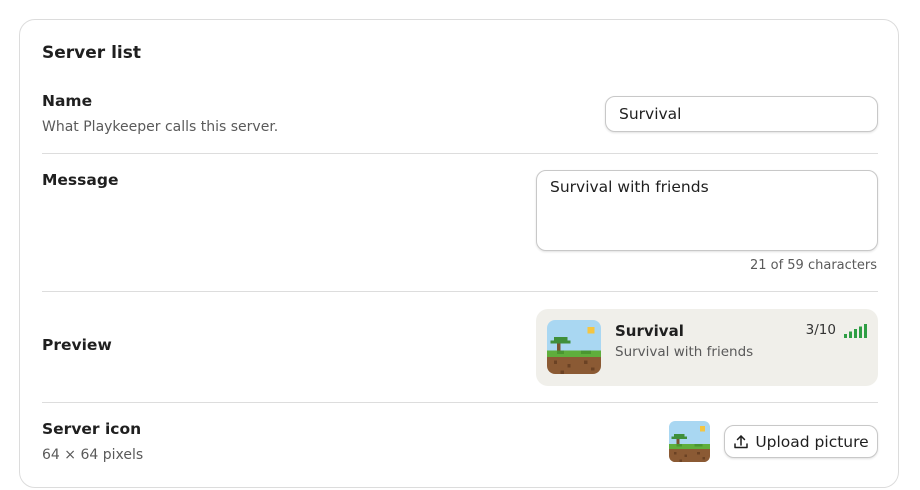 This screenshot has width=920, height=490. Describe the element at coordinates (92, 429) in the screenshot. I see `server-icon-label: Server icon` at that location.